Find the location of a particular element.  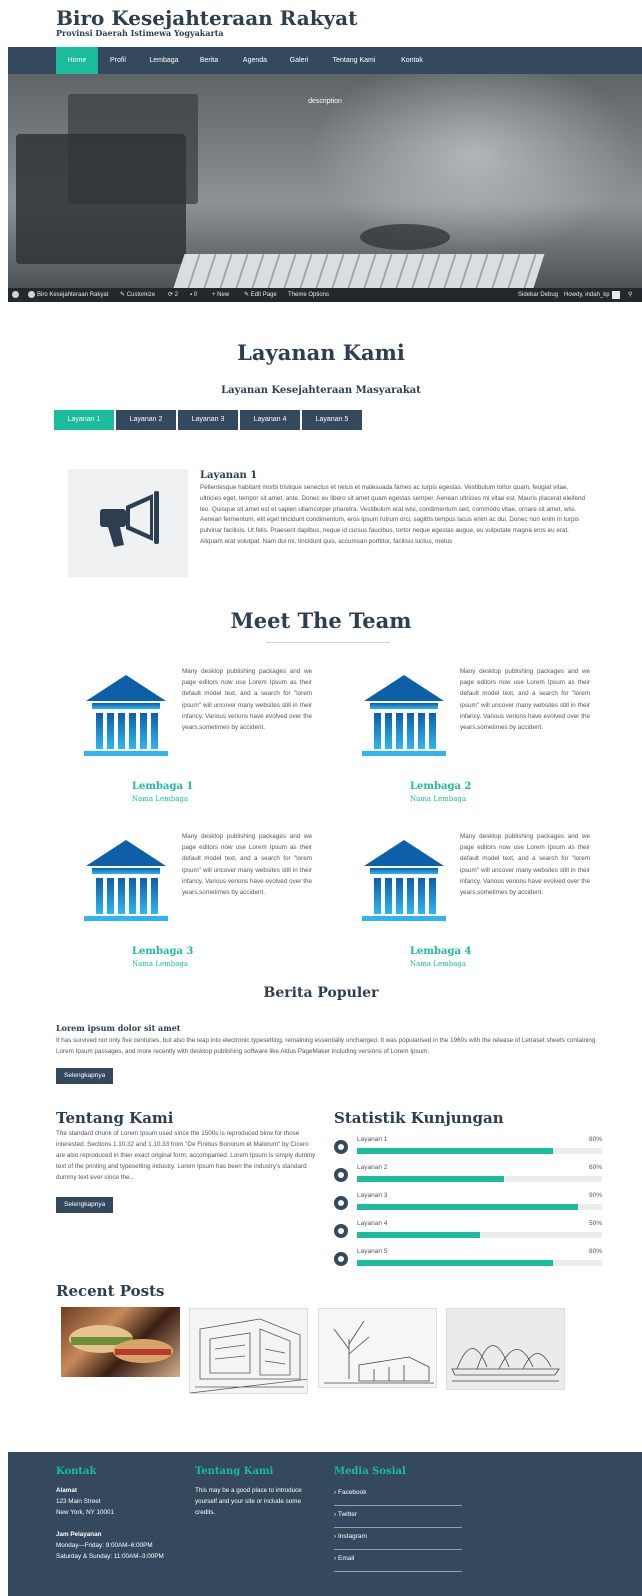

admin-comments-count: 0 is located at coordinates (195, 295).